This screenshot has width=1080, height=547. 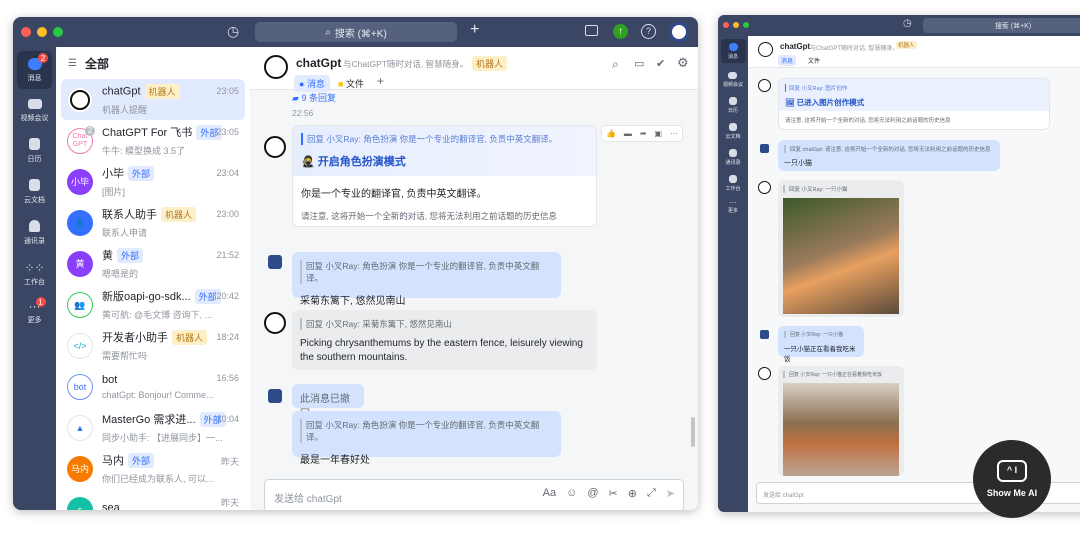 What do you see at coordinates (80, 263) in the screenshot?
I see `chat-avatar: 黄` at bounding box center [80, 263].